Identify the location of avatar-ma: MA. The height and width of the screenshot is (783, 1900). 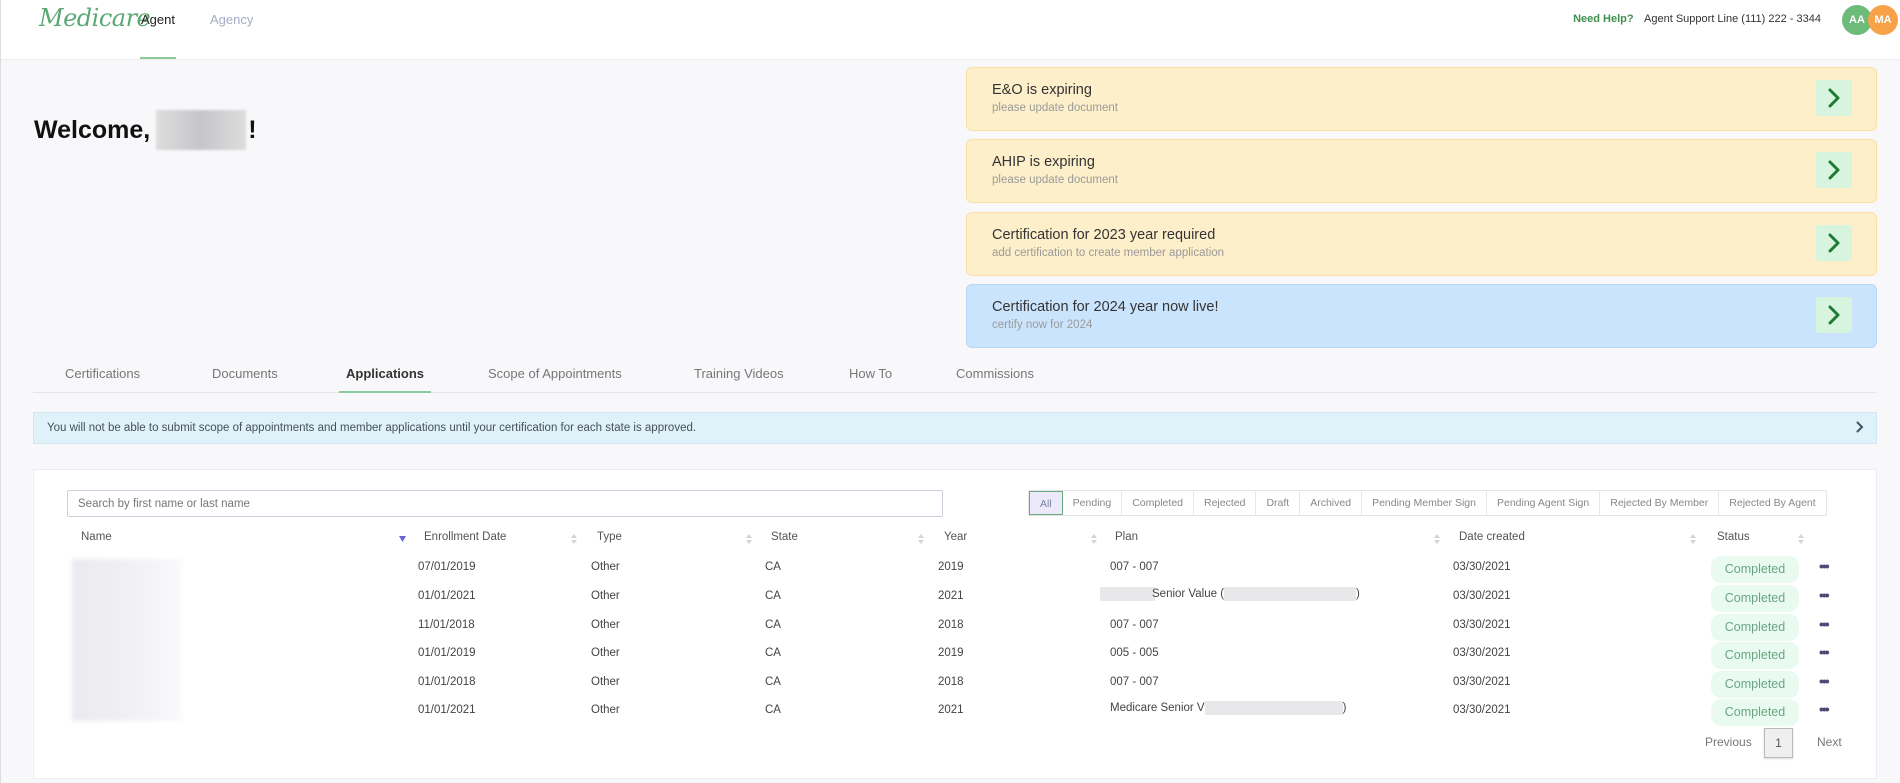
(1883, 20).